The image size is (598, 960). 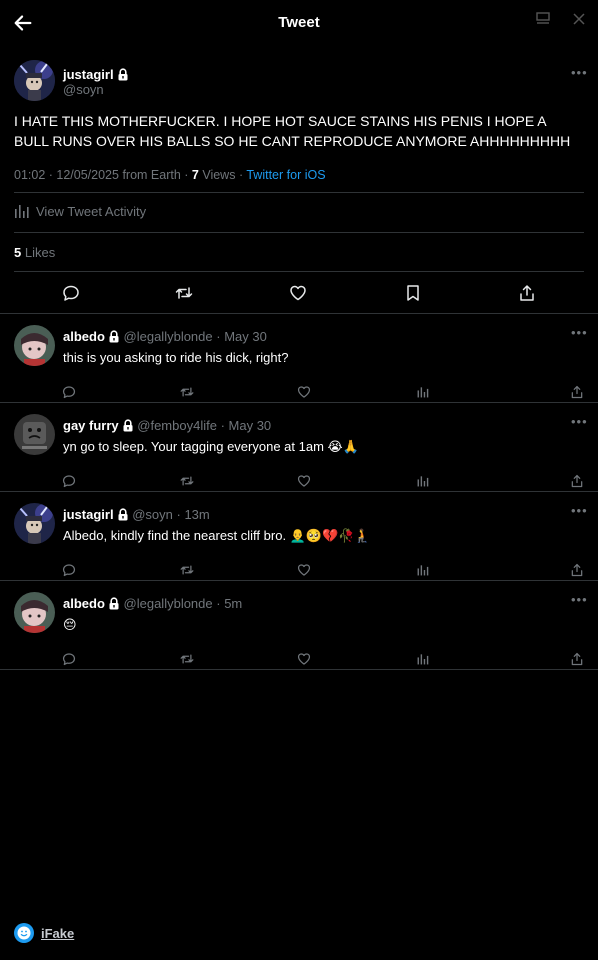 What do you see at coordinates (40, 252) in the screenshot?
I see `likes-label: Likes` at bounding box center [40, 252].